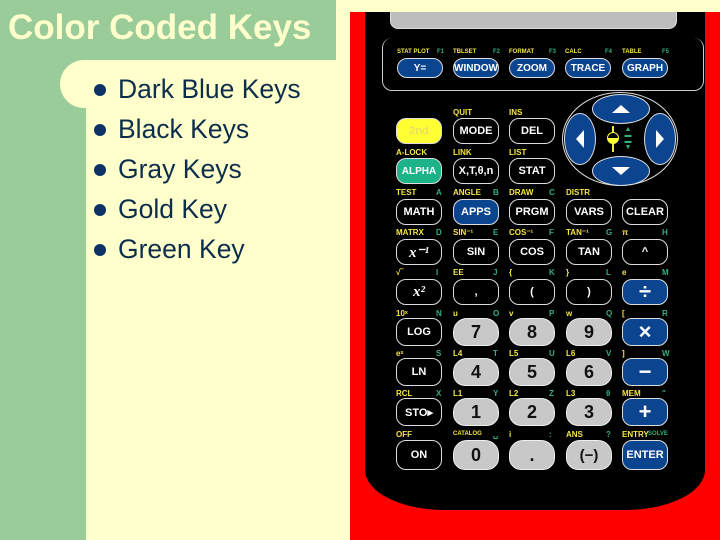 The image size is (720, 540). Describe the element at coordinates (511, 313) in the screenshot. I see `key-secondary-label: v` at that location.